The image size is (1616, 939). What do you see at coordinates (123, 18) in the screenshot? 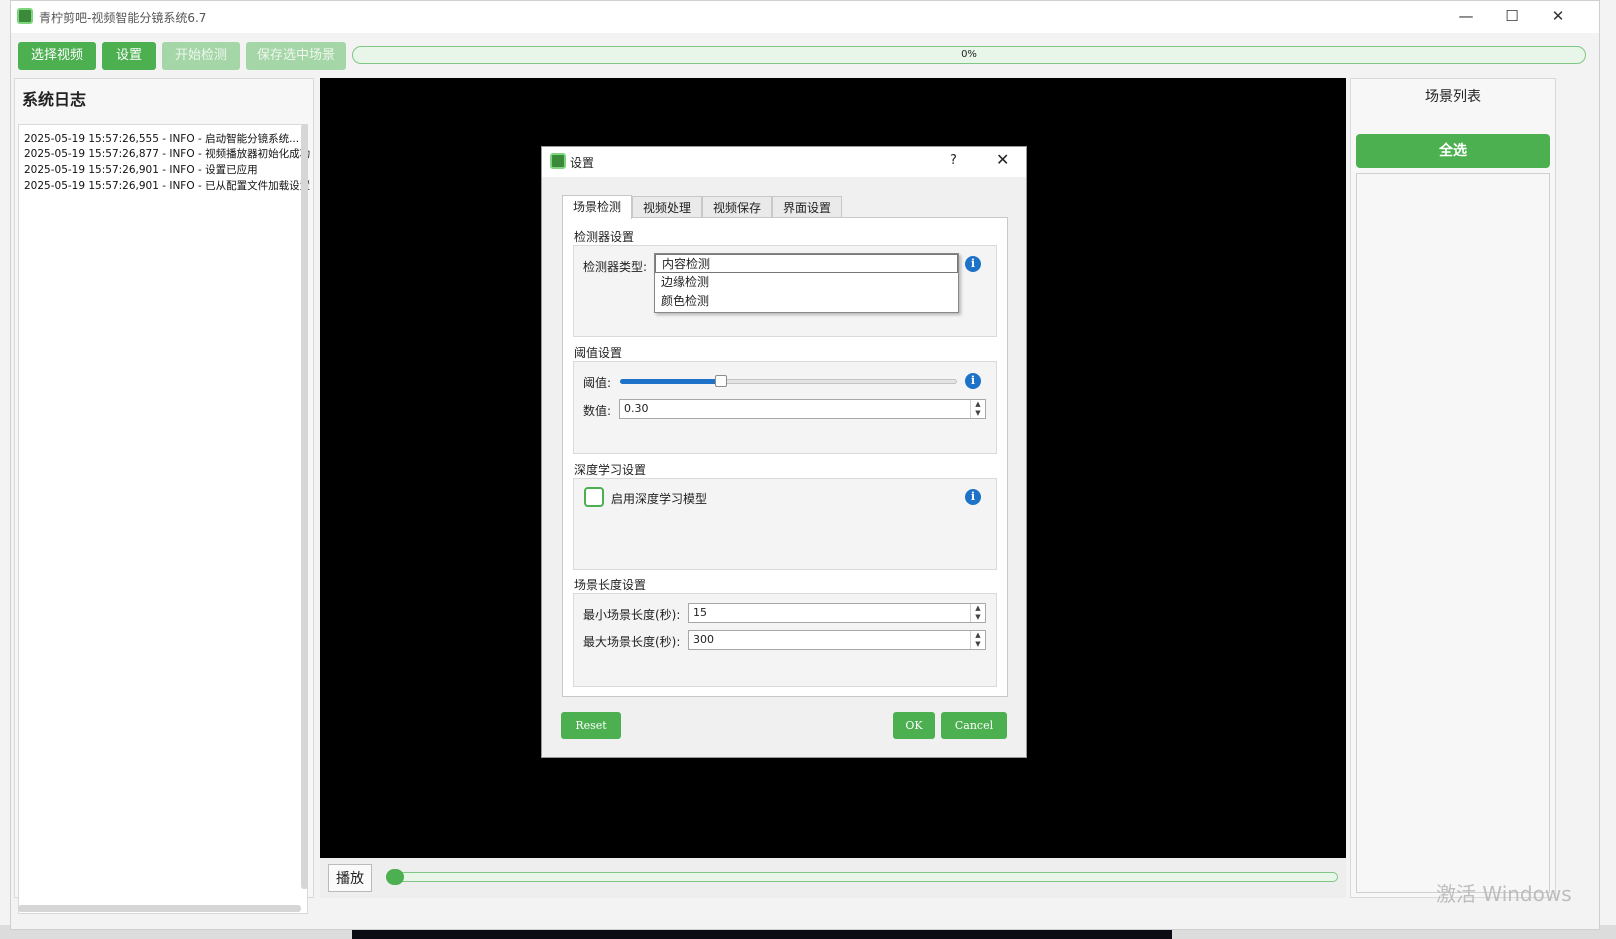
I see `window-title: 青柠剪吧-视频智能分镜系统6.7` at bounding box center [123, 18].